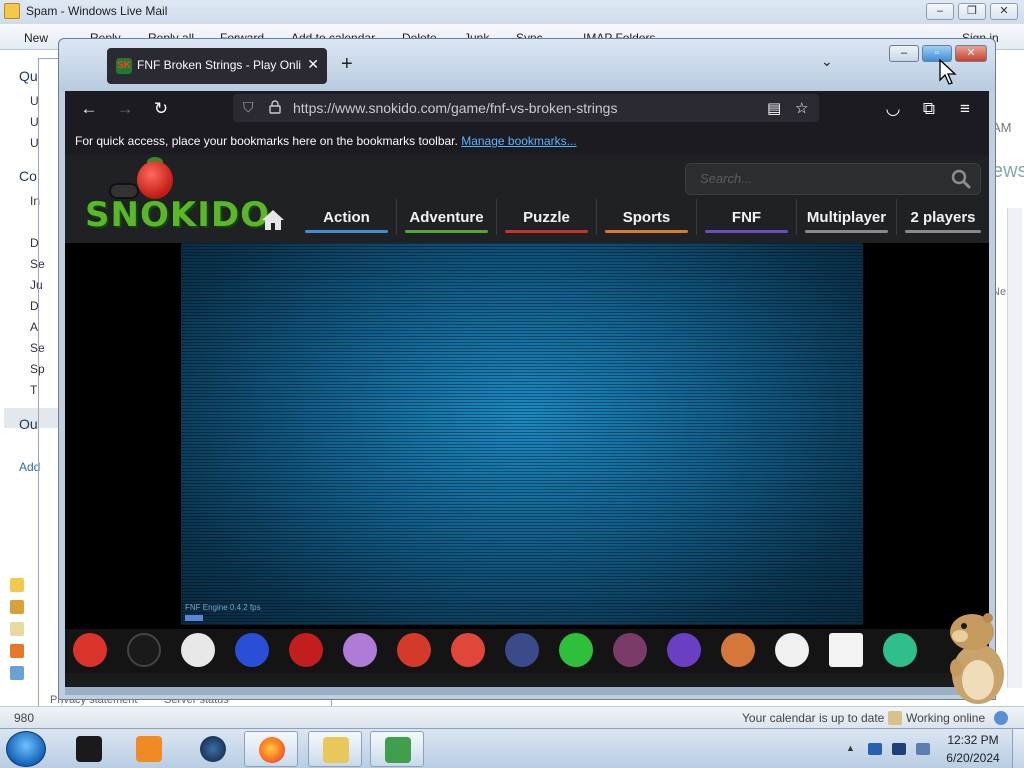 The height and width of the screenshot is (768, 1024). Describe the element at coordinates (576, 650) in the screenshot. I see `green-blob-icon` at that location.